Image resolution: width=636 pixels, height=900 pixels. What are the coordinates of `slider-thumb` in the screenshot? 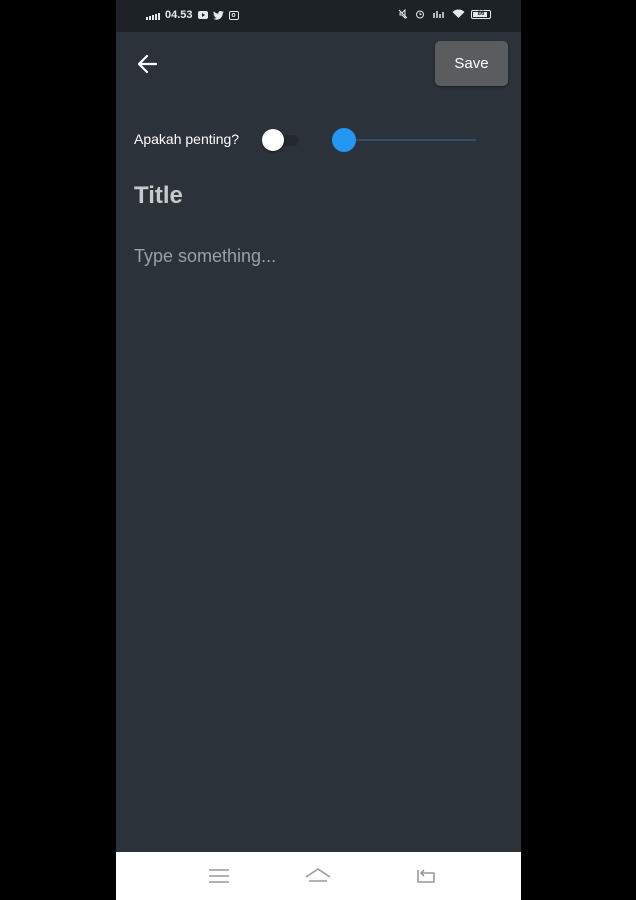 It's located at (344, 140).